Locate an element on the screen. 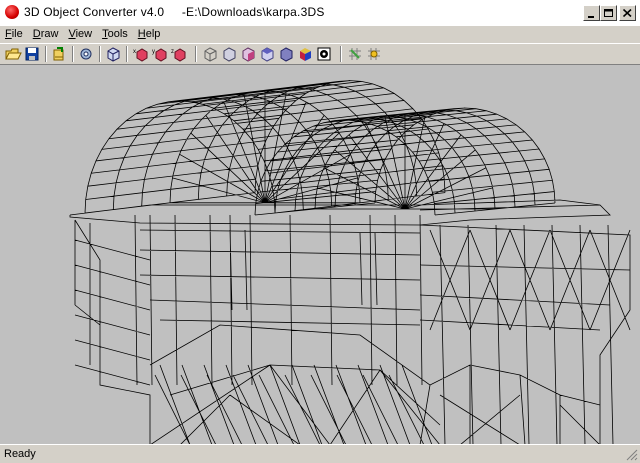 This screenshot has height=463, width=640. open-folder-icon is located at coordinates (13, 54).